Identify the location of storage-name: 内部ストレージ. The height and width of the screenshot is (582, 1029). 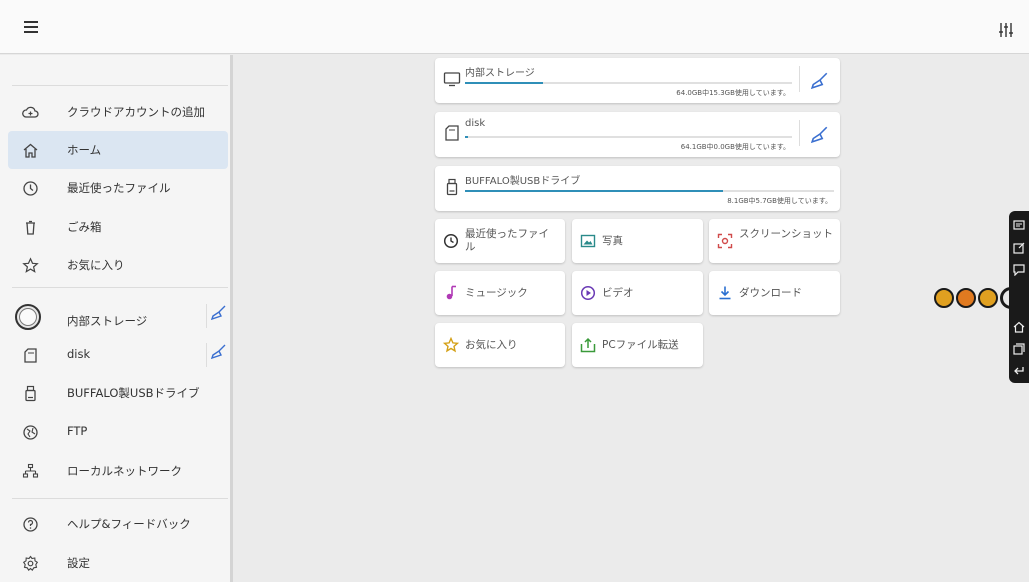
(500, 73).